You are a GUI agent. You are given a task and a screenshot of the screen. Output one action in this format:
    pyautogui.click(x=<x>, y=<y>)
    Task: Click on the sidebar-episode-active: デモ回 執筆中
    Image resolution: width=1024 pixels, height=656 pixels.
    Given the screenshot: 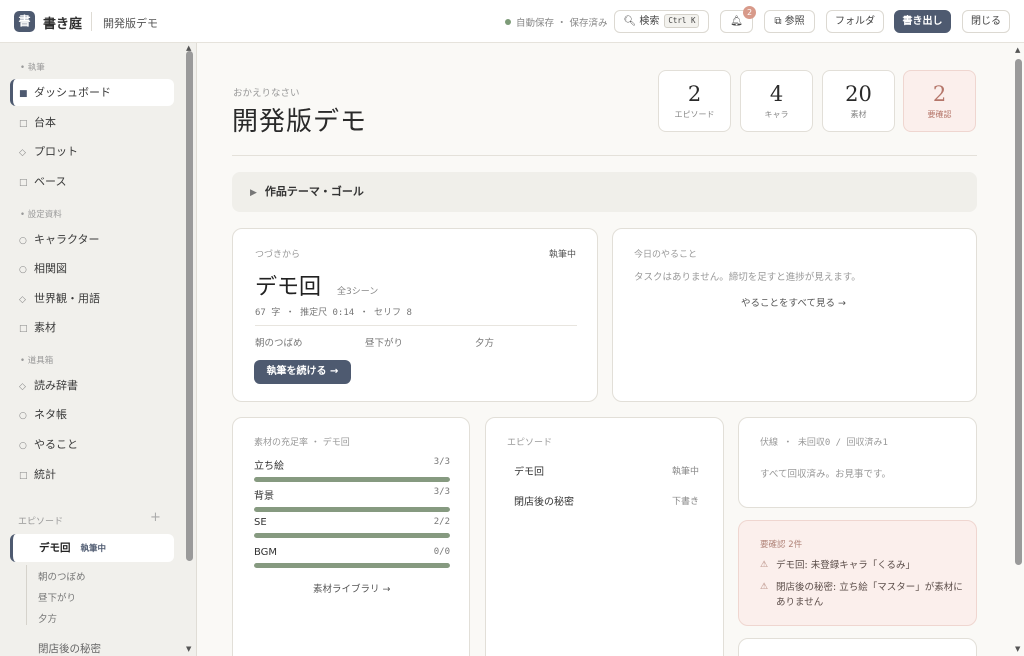 What is the action you would take?
    pyautogui.click(x=92, y=548)
    